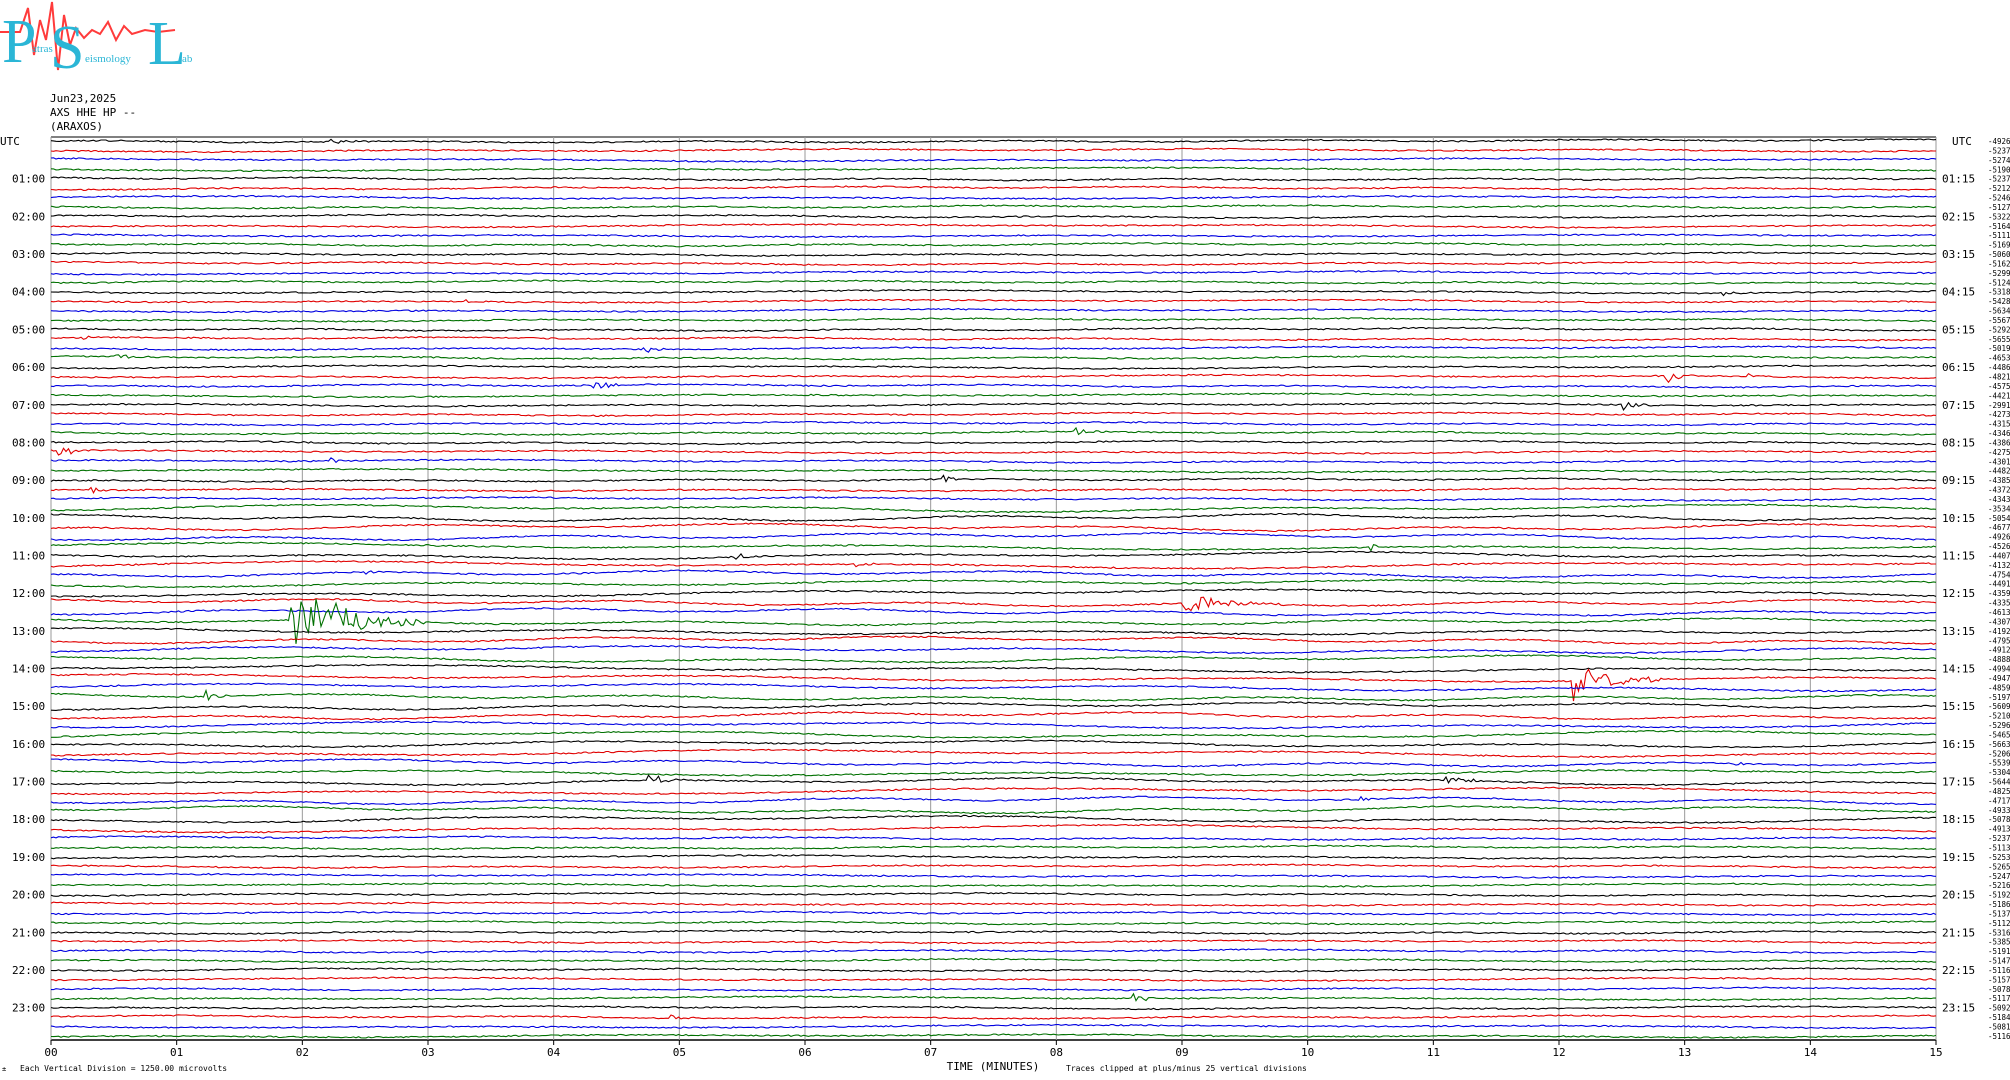 The image size is (2010, 1080). I want to click on trace-offset-label: -5655, so click(1999, 339).